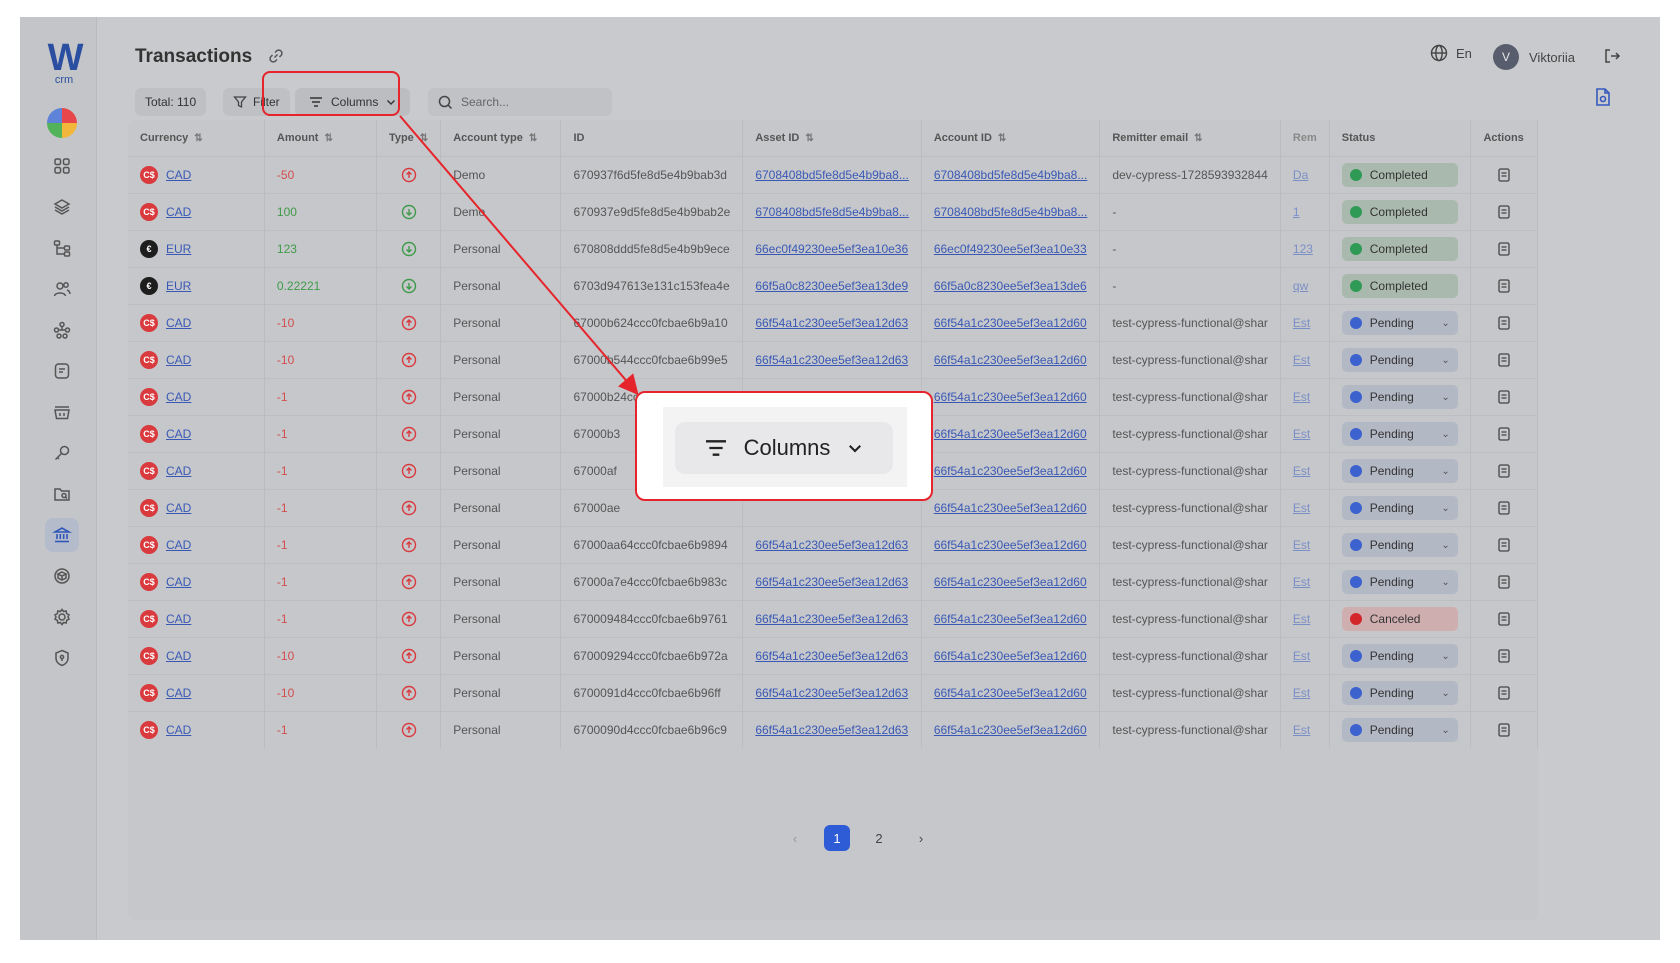  Describe the element at coordinates (64, 62) in the screenshot. I see `logo: W crm` at that location.